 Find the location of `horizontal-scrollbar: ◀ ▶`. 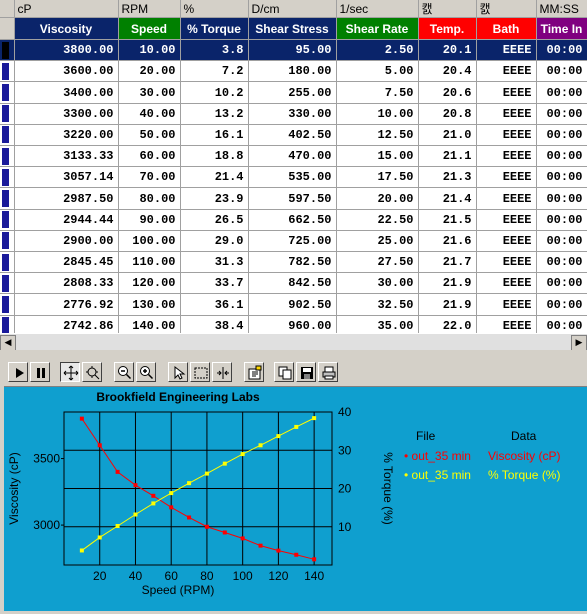

horizontal-scrollbar: ◀ ▶ is located at coordinates (293, 342).